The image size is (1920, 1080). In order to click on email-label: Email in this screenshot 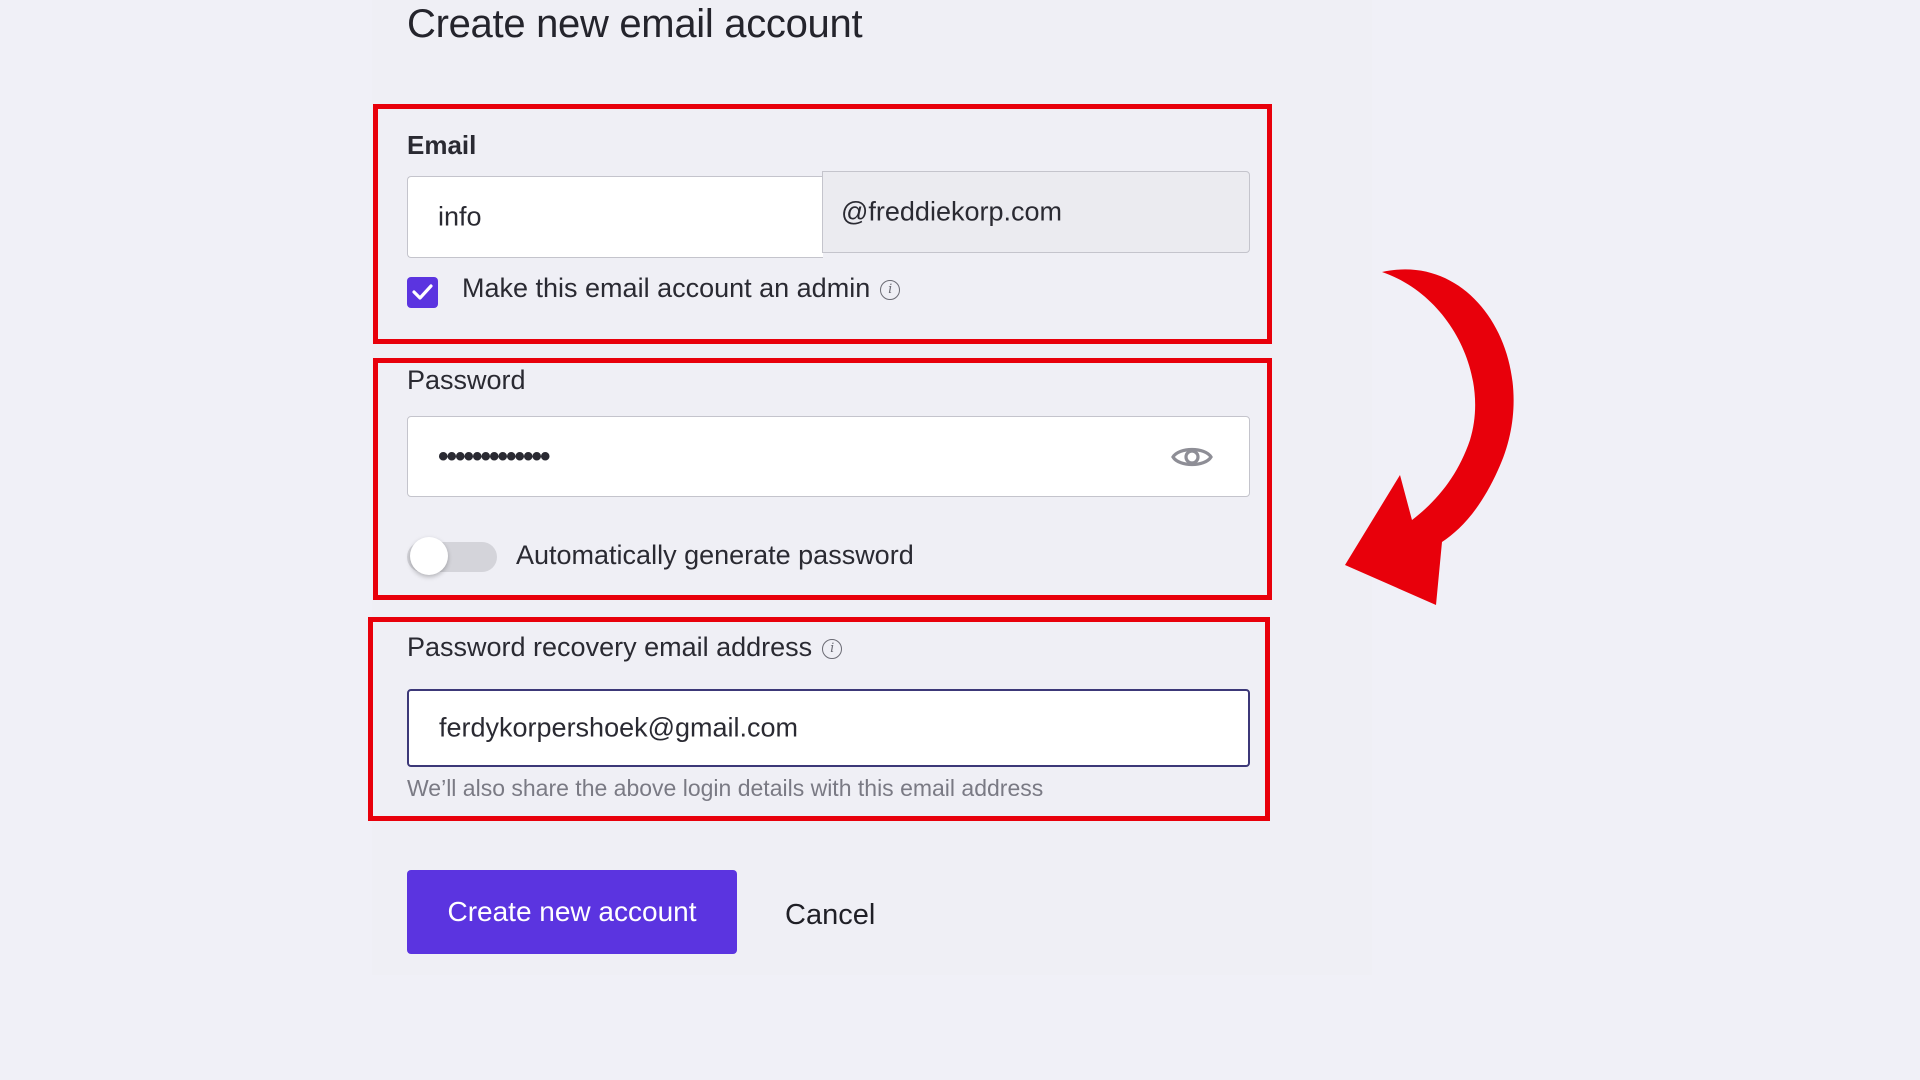, I will do `click(442, 145)`.